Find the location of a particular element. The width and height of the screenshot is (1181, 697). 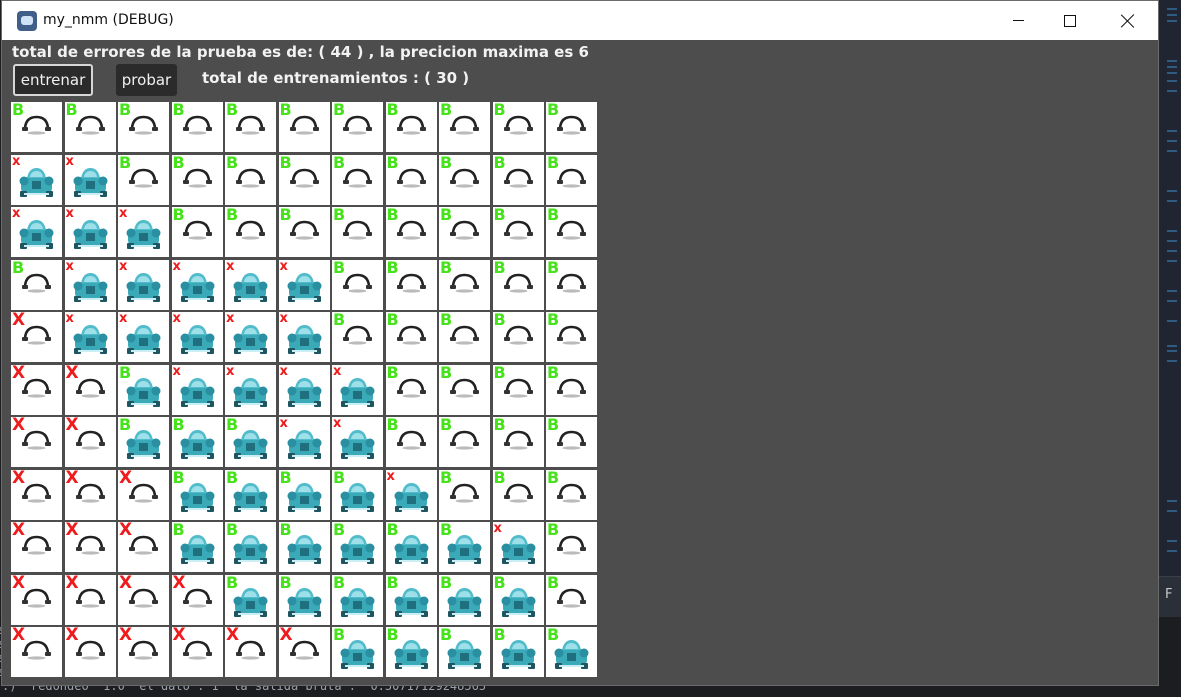

maximize-button is located at coordinates (1070, 20).